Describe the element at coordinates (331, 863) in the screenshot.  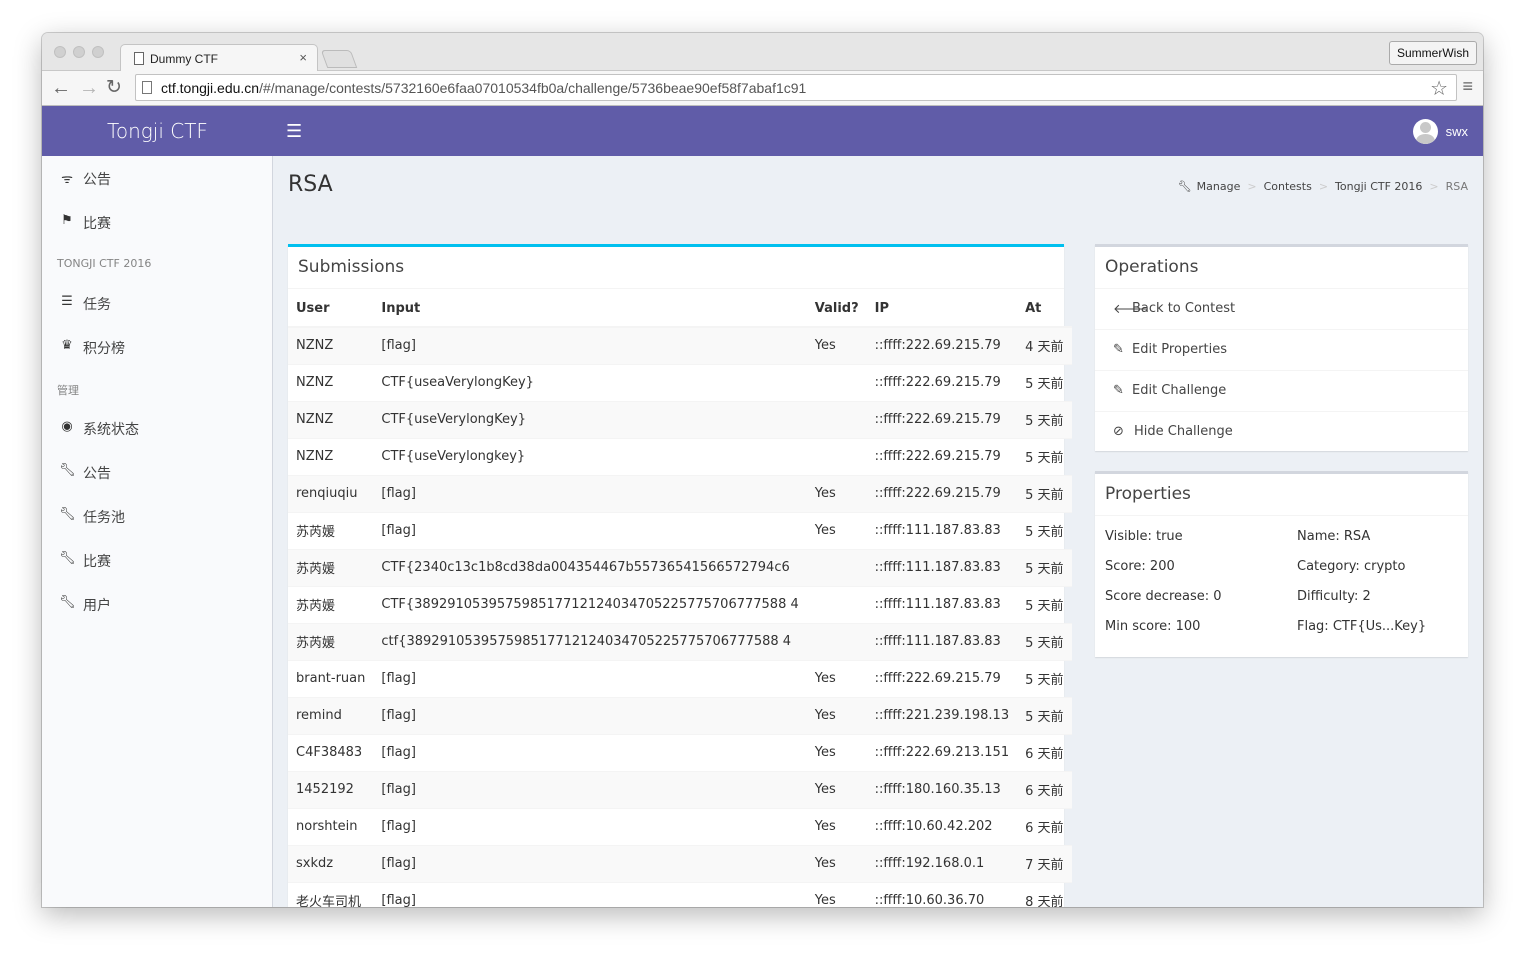
I see `cell-user: sxkdz` at that location.